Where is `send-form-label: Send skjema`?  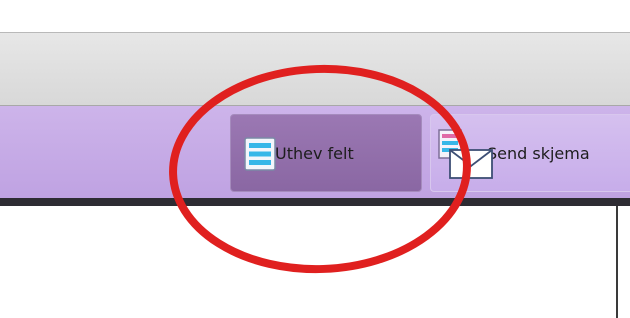
send-form-label: Send skjema is located at coordinates (538, 153).